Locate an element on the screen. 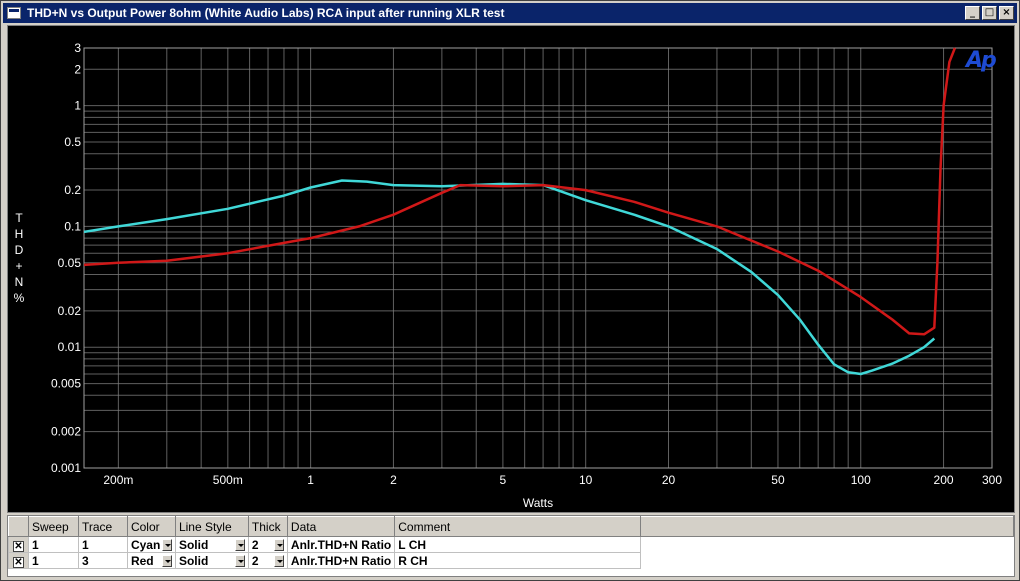  x-tick-label: 100 is located at coordinates (861, 480).